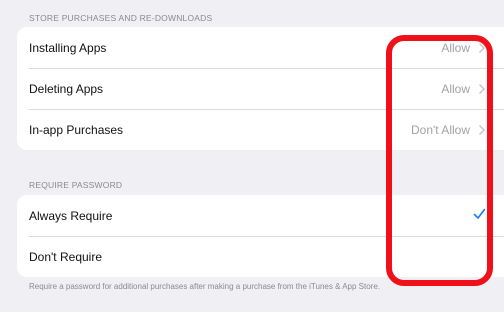 The height and width of the screenshot is (312, 504). What do you see at coordinates (260, 129) in the screenshot?
I see `in-app-purchases-row: In-app Purchases Don't Allow` at bounding box center [260, 129].